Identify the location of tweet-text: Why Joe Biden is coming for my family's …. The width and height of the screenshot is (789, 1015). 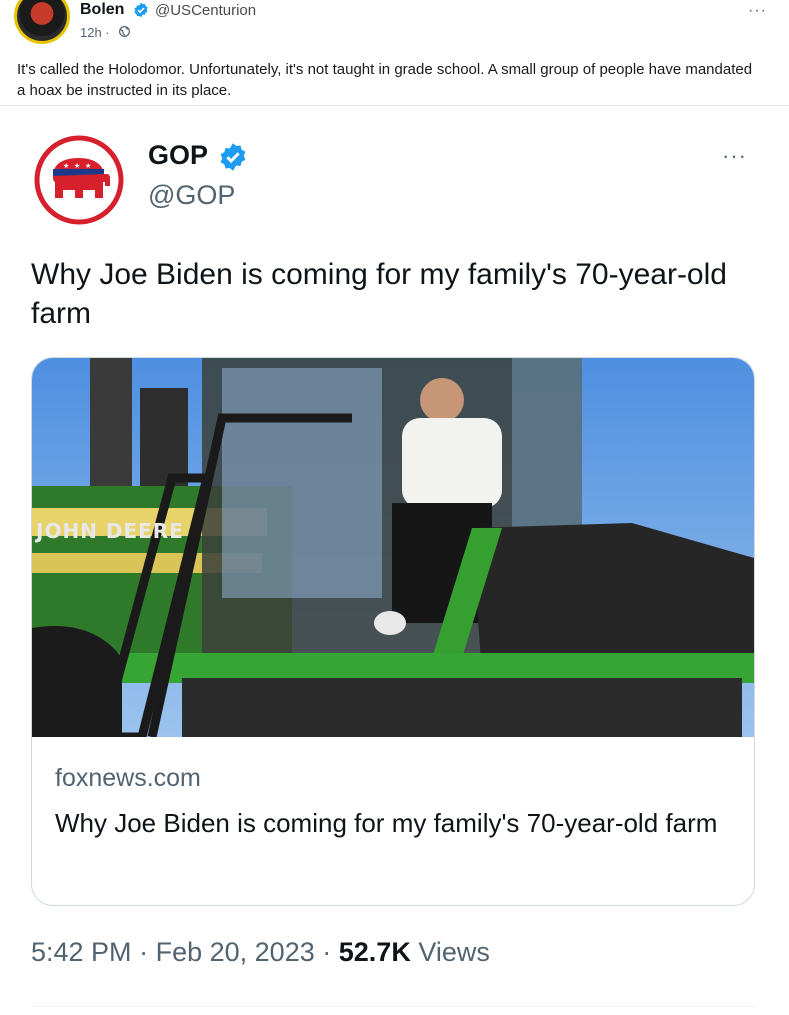
(379, 294).